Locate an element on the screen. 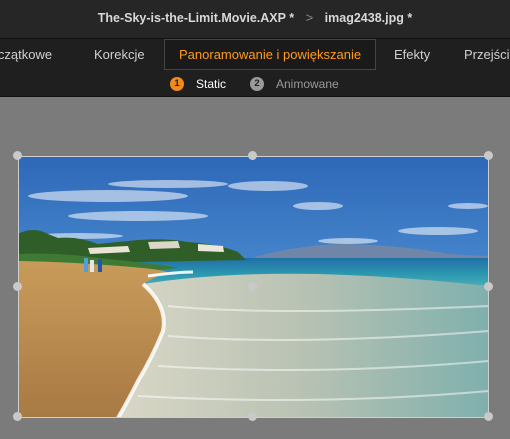 The image size is (510, 439). step-1-badge: 1 is located at coordinates (177, 83).